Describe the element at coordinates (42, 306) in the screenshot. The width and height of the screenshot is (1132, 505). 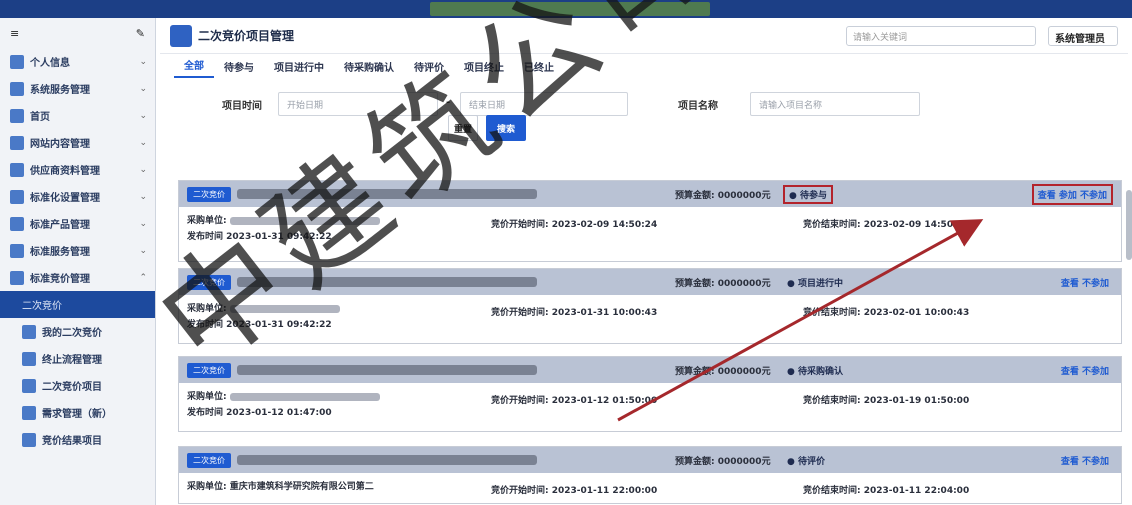
I see `sidebar-item-label: 二次竞价` at that location.